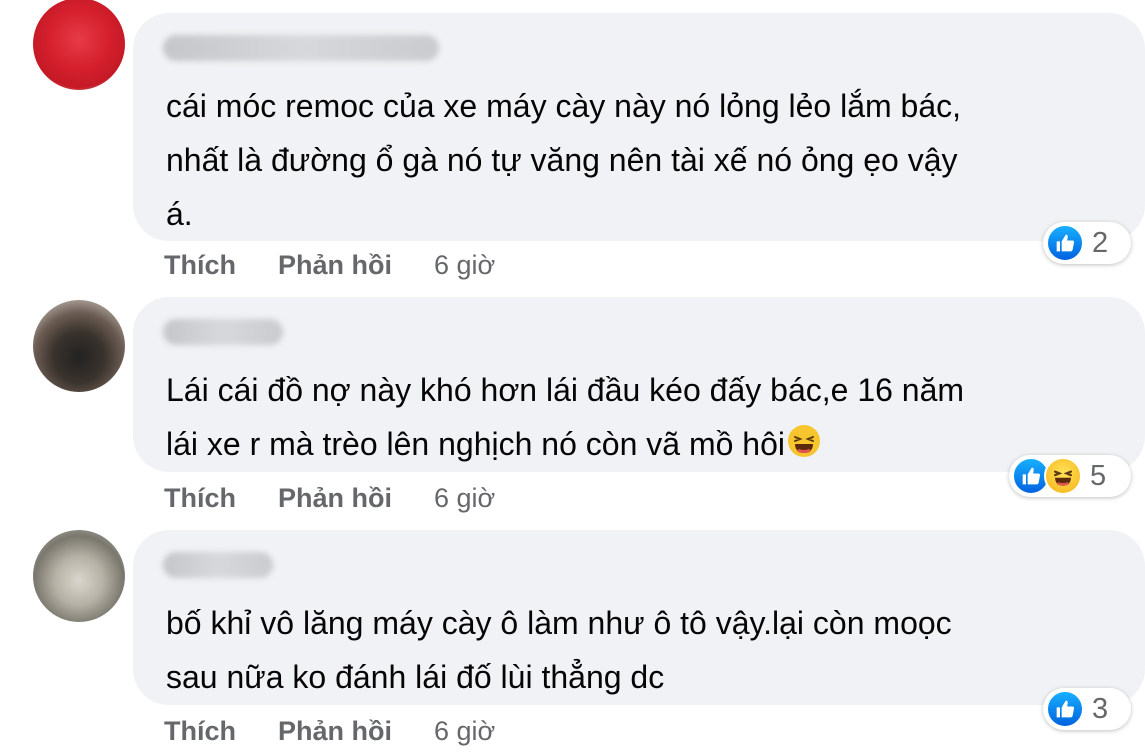  Describe the element at coordinates (804, 447) in the screenshot. I see `laughing-emoji-icon` at that location.